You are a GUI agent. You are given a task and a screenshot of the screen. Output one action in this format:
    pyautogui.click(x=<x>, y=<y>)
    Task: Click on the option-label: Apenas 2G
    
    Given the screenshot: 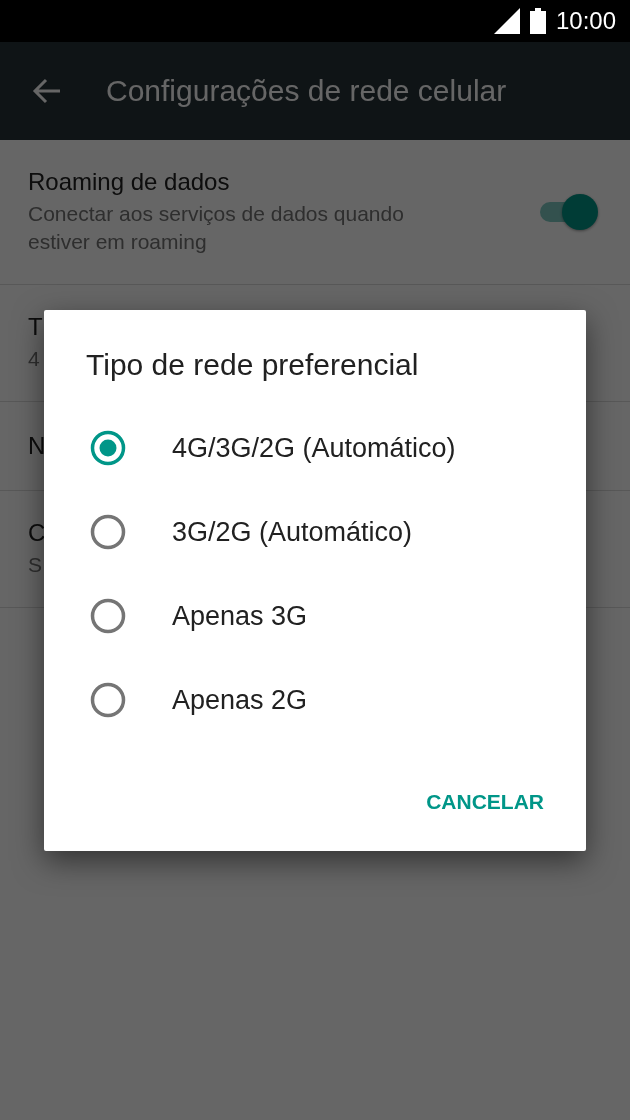 What is the action you would take?
    pyautogui.click(x=240, y=700)
    